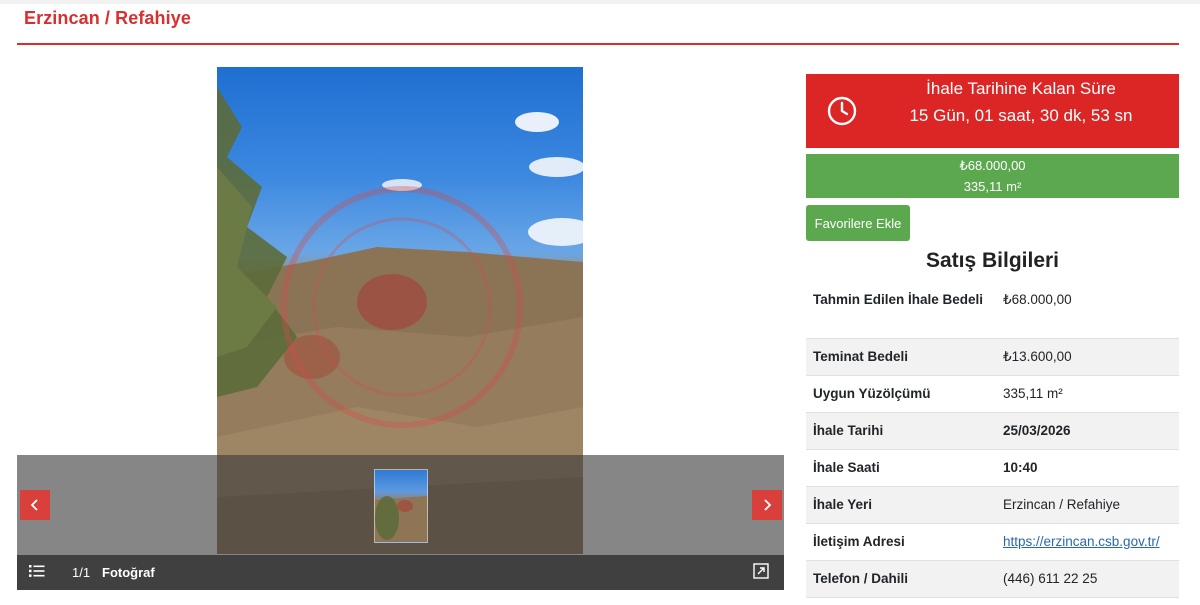 This screenshot has height=605, width=1200. Describe the element at coordinates (992, 176) in the screenshot. I see `price-box: ₺68.000,00 335,11 m²` at that location.